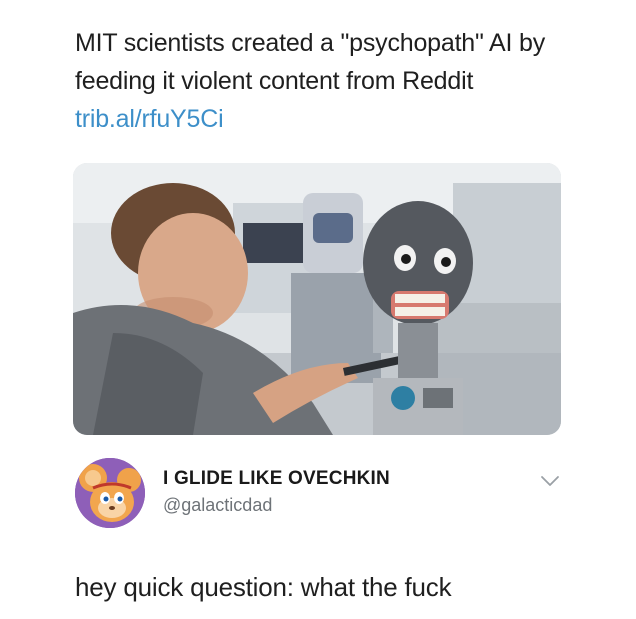 The image size is (636, 619). Describe the element at coordinates (276, 479) in the screenshot. I see `reply-display-name: I GLIDE LIKE OVECHKIN` at that location.